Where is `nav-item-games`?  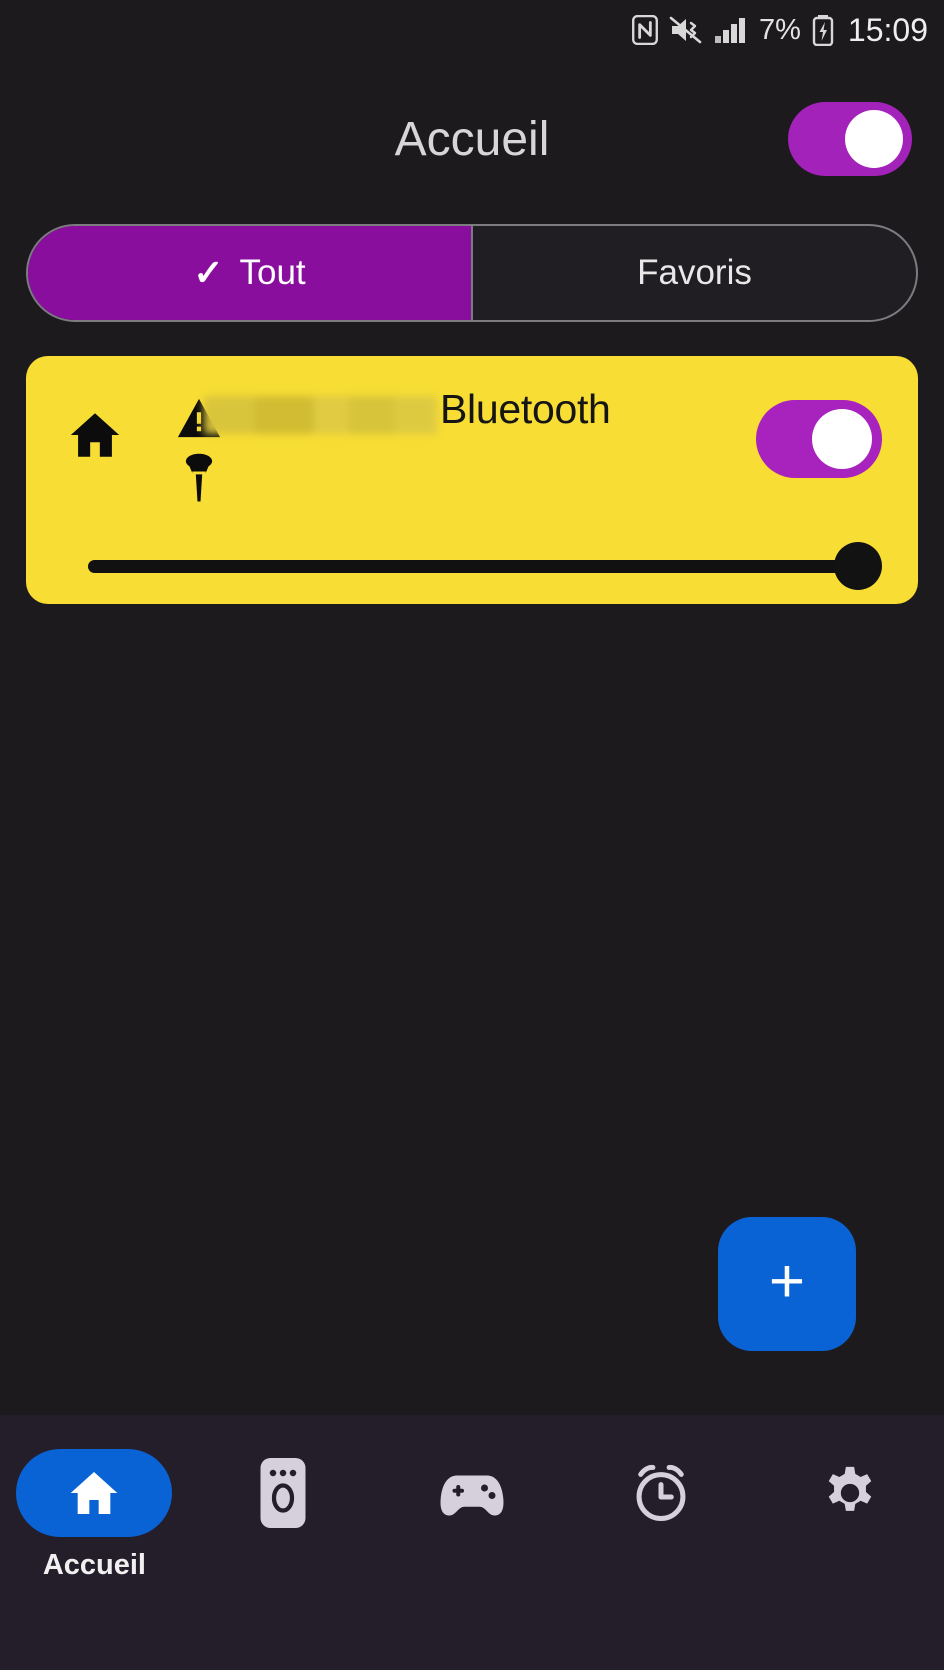
nav-item-games is located at coordinates (472, 1542).